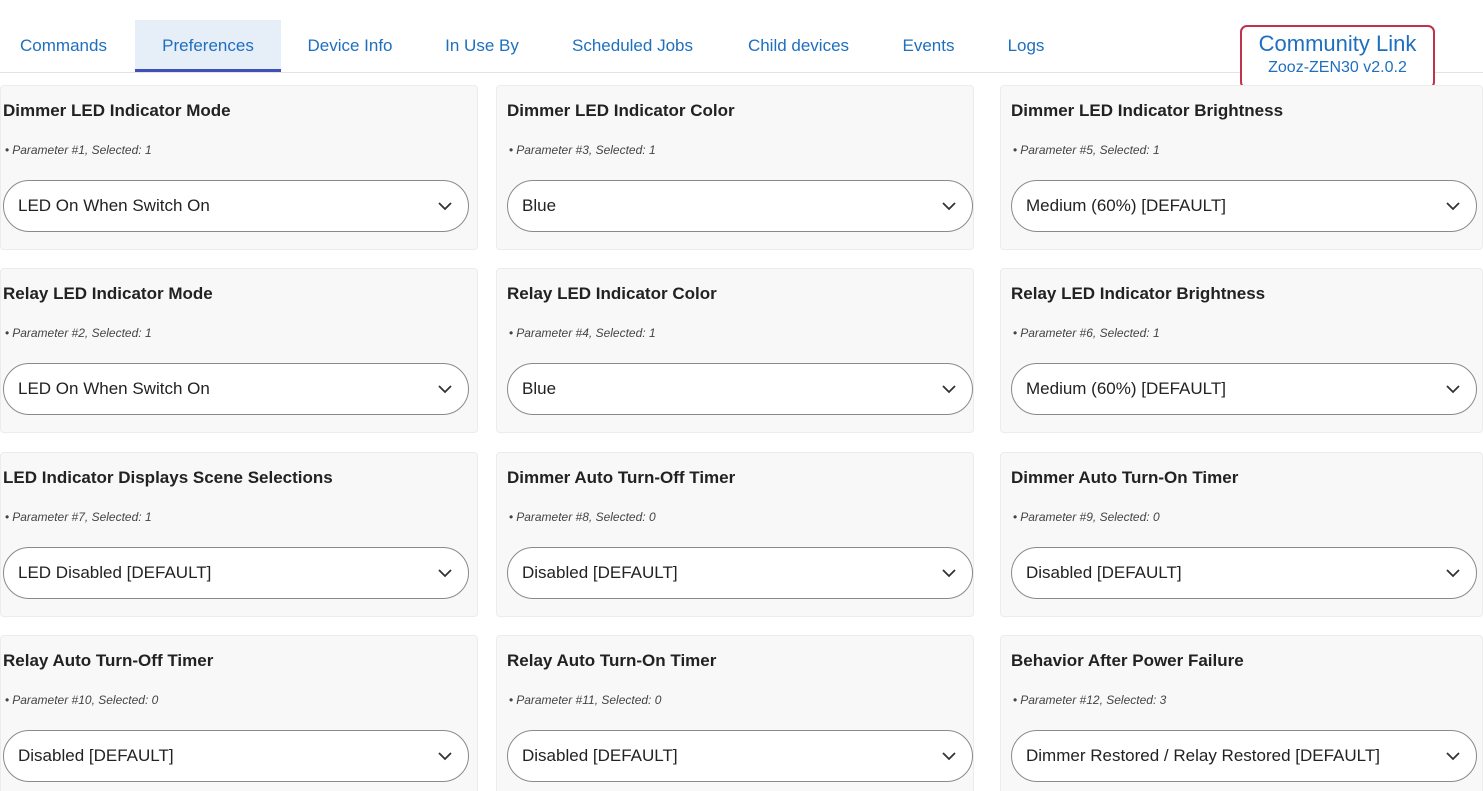  Describe the element at coordinates (78, 333) in the screenshot. I see `pref-param-info: • Parameter #2, Selected: 1` at that location.